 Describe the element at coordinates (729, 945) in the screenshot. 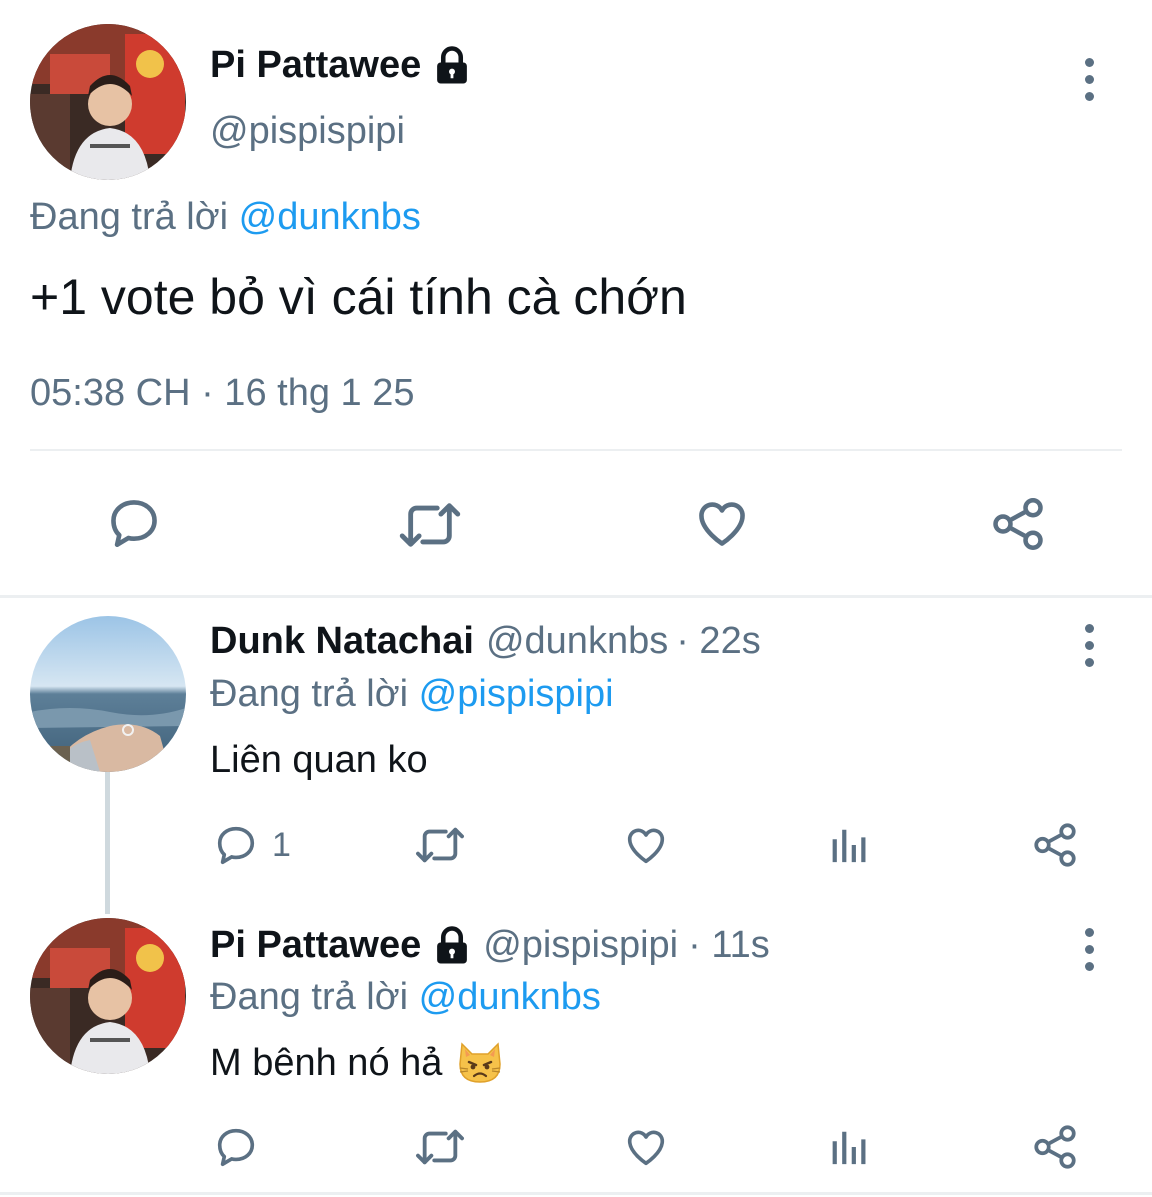

I see `reply2-time: · 11s` at that location.